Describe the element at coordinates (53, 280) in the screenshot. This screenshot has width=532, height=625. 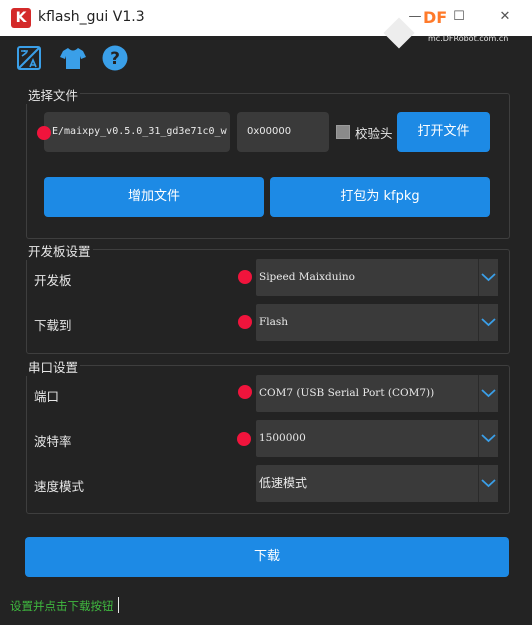
I see `board-label: 开发板` at that location.